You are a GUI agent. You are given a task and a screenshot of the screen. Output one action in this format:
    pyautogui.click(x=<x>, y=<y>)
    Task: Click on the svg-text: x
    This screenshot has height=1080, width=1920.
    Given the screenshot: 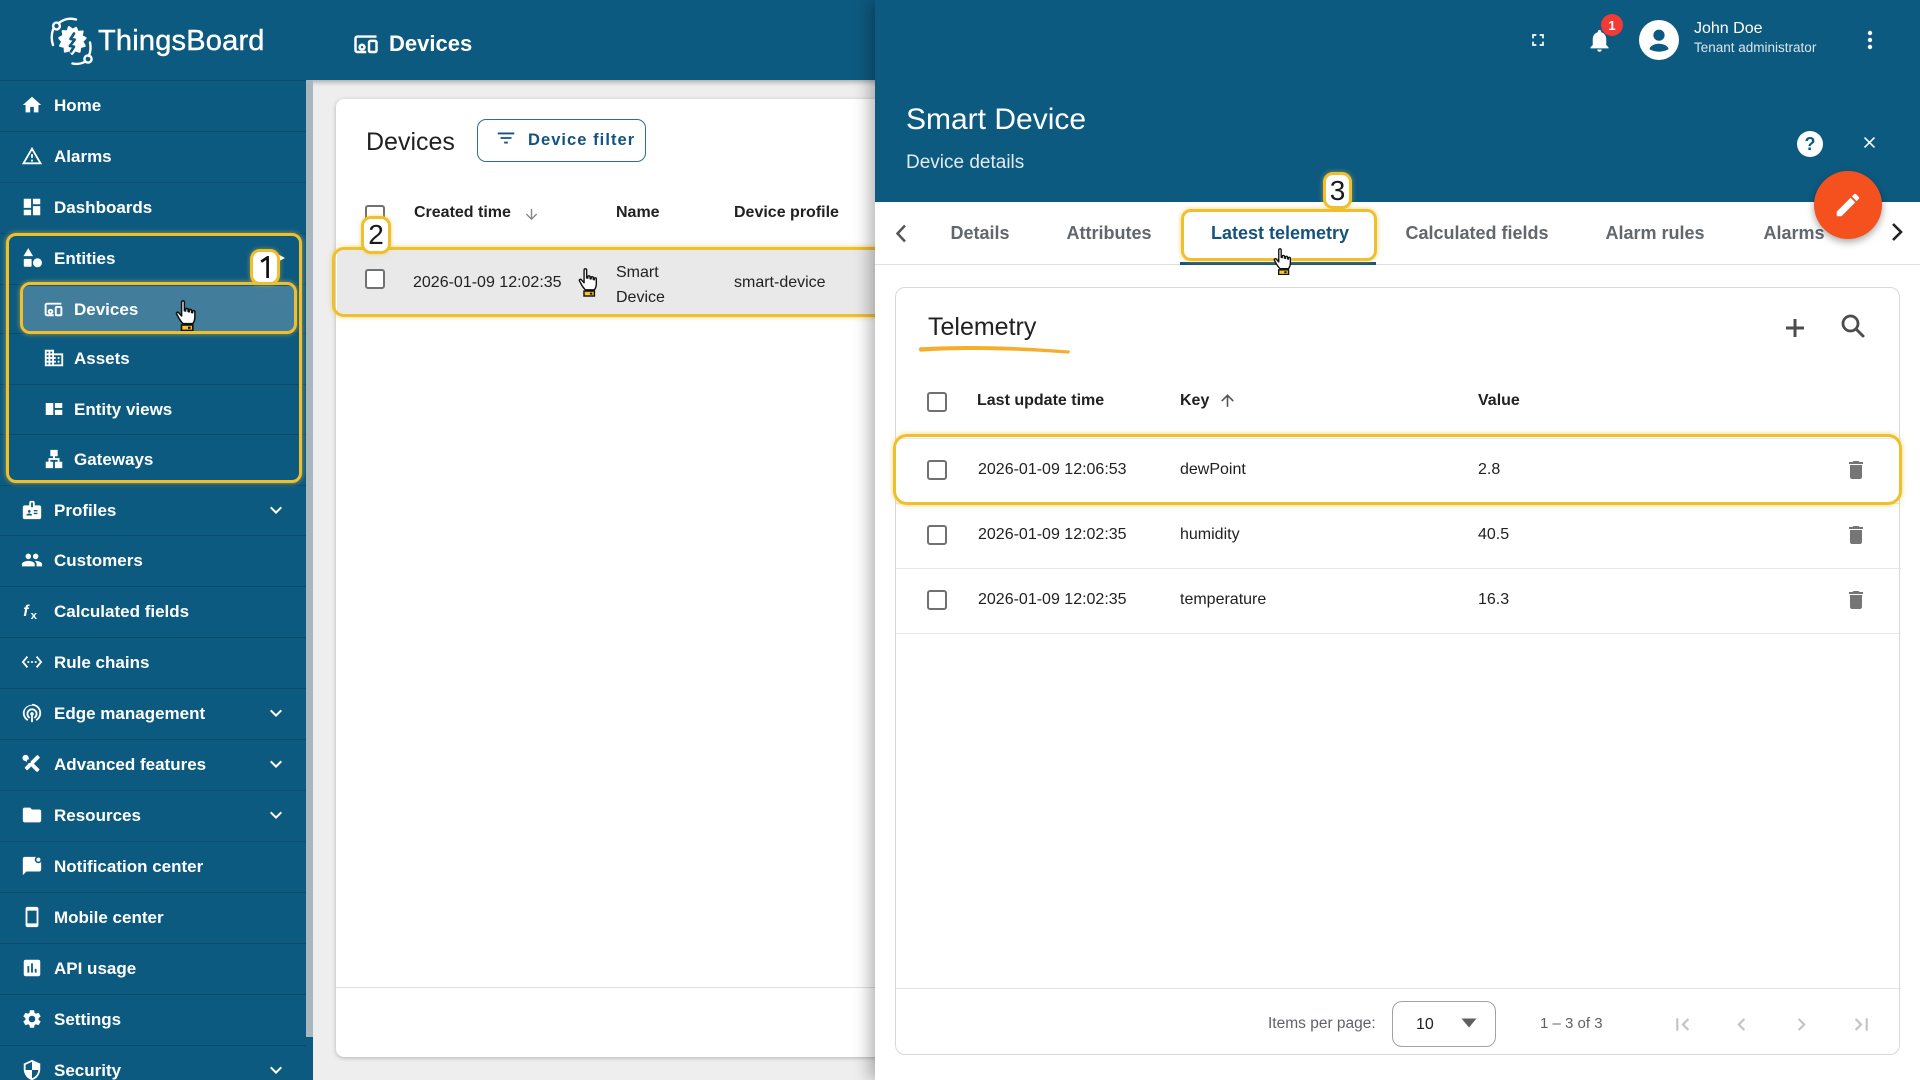 What is the action you would take?
    pyautogui.click(x=34, y=616)
    